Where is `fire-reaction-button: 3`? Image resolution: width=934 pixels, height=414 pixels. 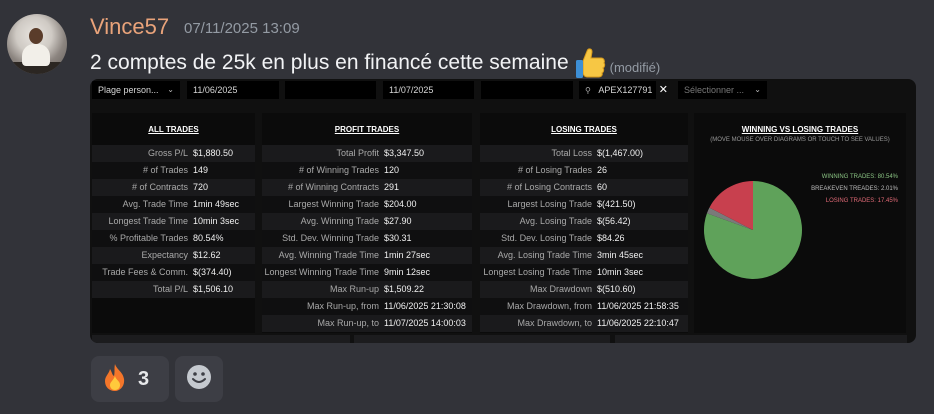 fire-reaction-button: 3 is located at coordinates (130, 379).